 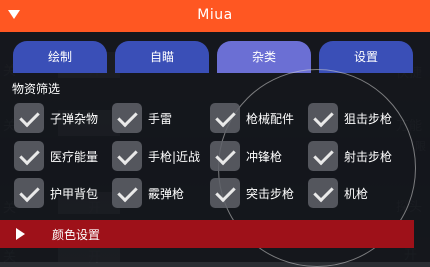 I want to click on tab-settings: 设置, so click(x=366, y=57).